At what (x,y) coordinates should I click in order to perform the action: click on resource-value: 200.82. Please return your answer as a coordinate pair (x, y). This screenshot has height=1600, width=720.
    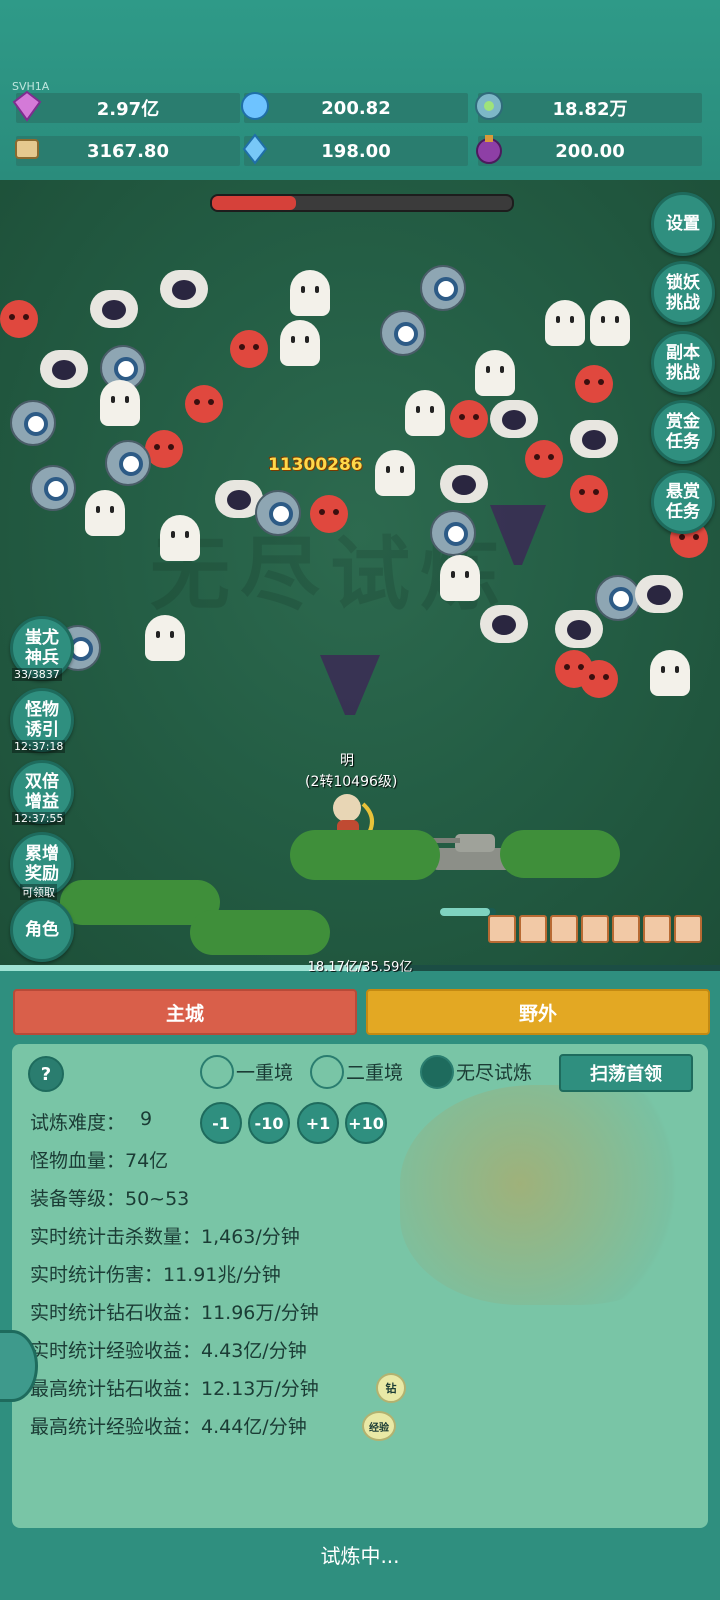
    Looking at the image, I should click on (356, 108).